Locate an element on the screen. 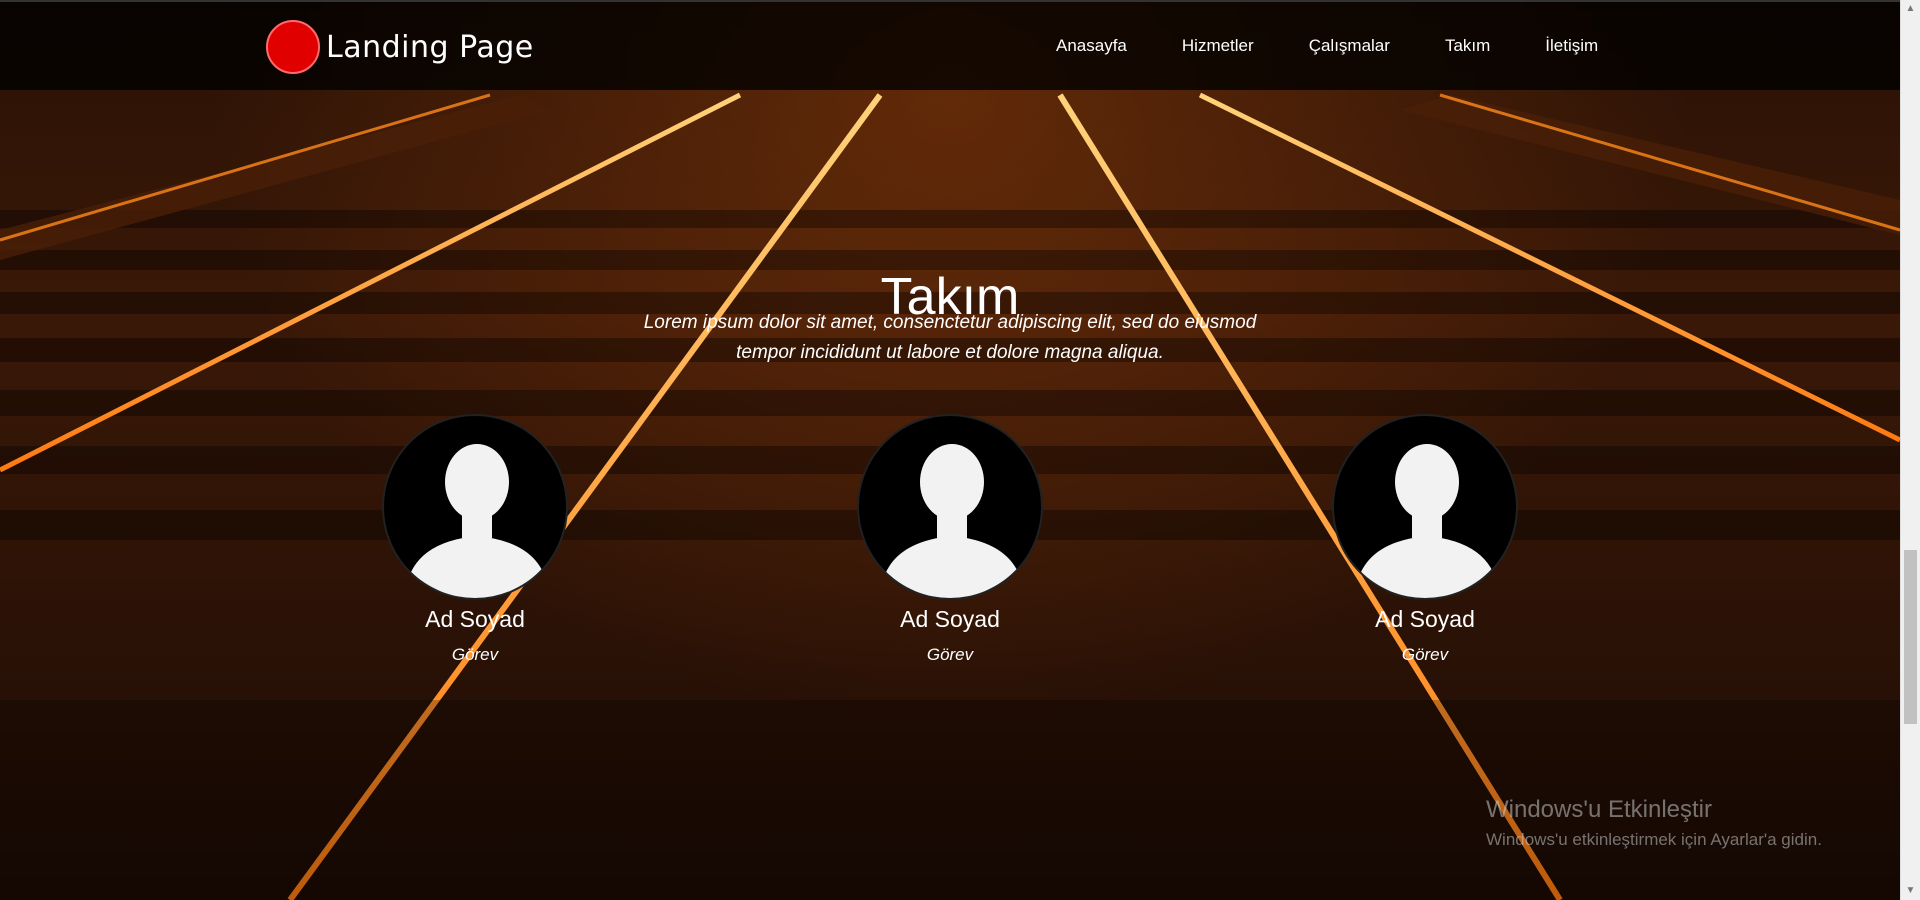 Image resolution: width=1920 pixels, height=900 pixels. windows-activation-title: Windows'u Etkinleştir is located at coordinates (1599, 809).